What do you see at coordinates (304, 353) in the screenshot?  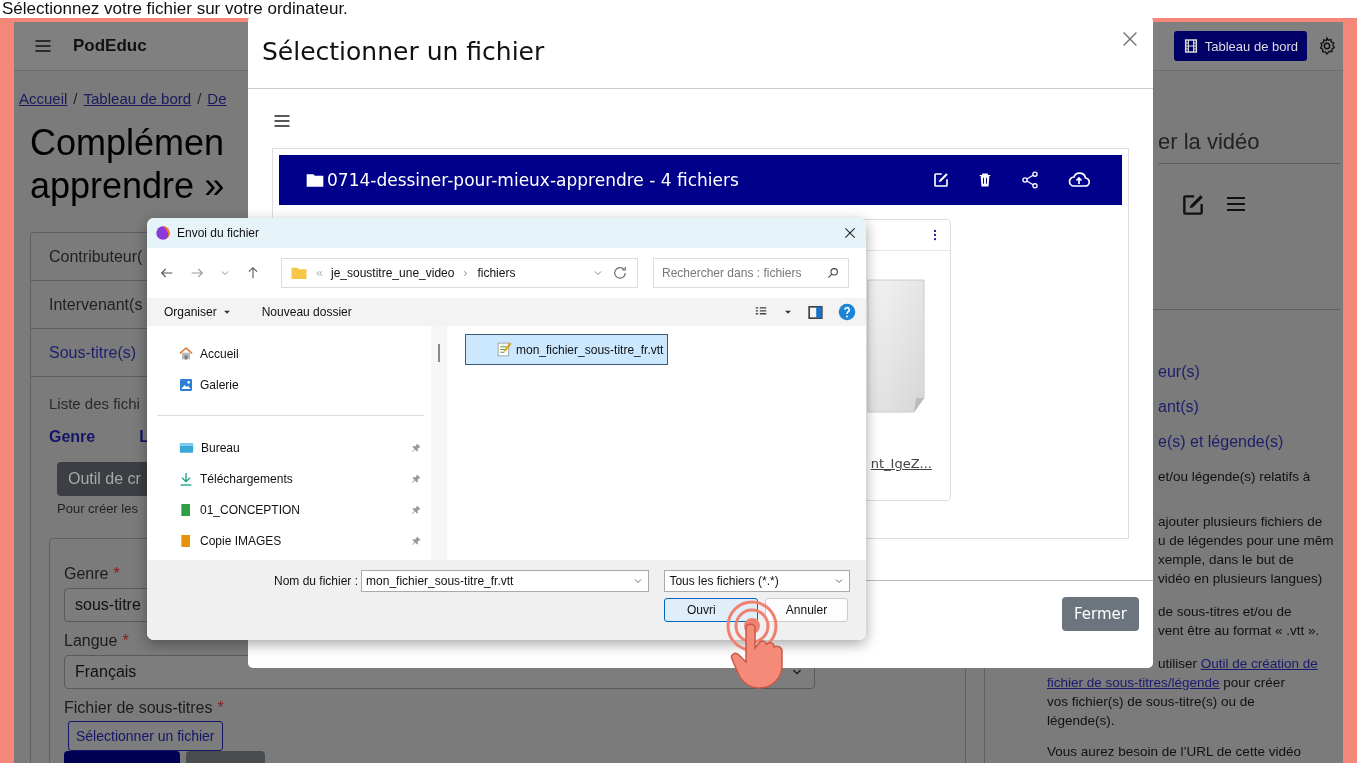 I see `navigation-item: Accueil` at bounding box center [304, 353].